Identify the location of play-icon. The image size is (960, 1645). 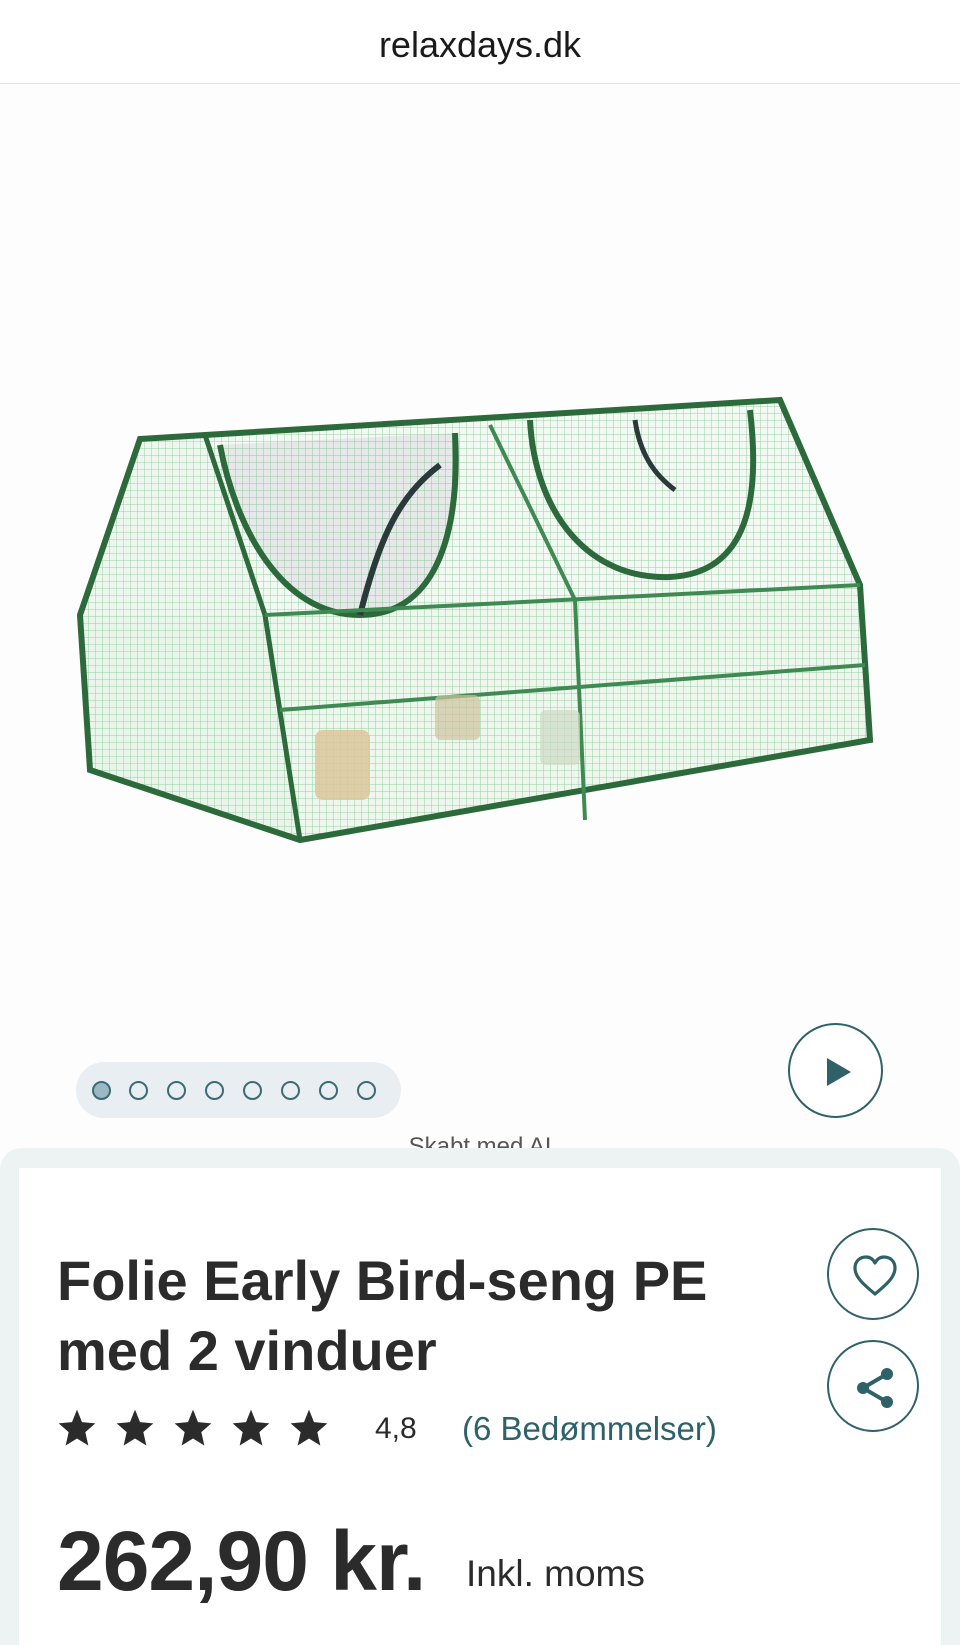
(839, 1072).